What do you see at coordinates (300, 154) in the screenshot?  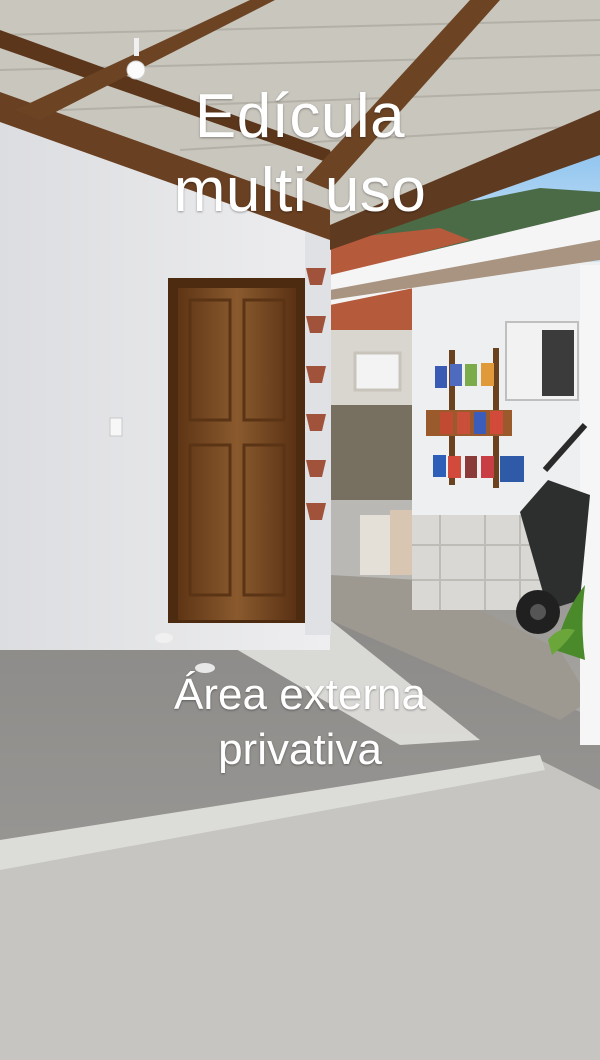 I see `title-caption: Edícula multi uso` at bounding box center [300, 154].